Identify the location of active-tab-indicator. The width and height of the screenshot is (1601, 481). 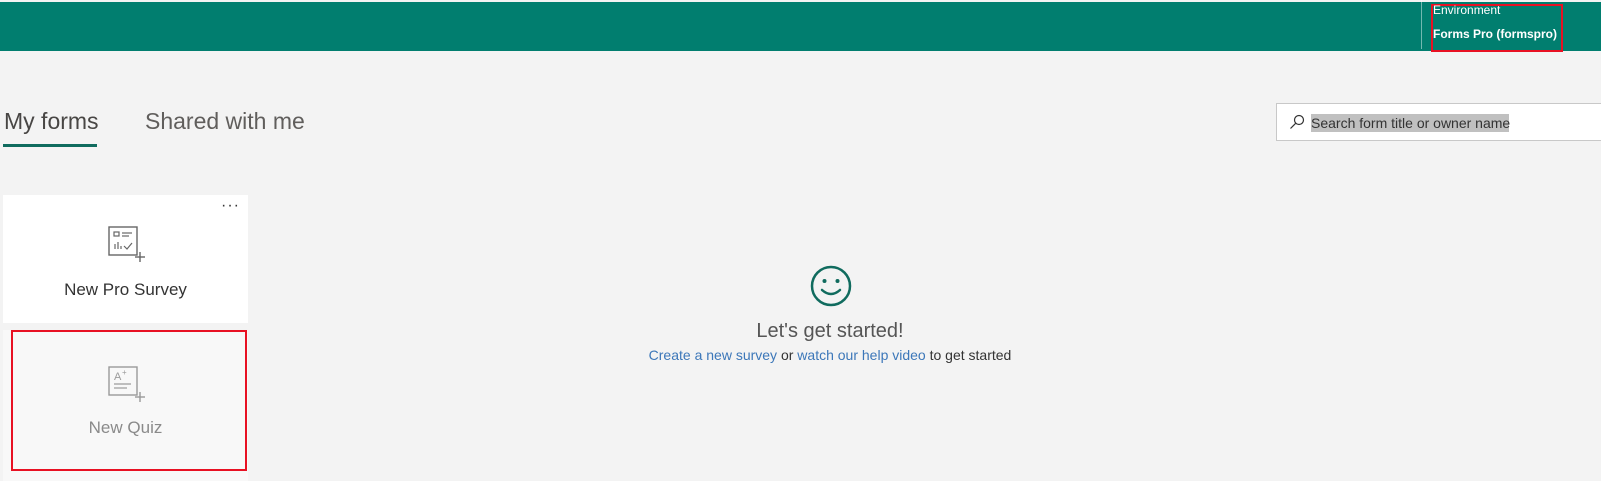
(50, 145).